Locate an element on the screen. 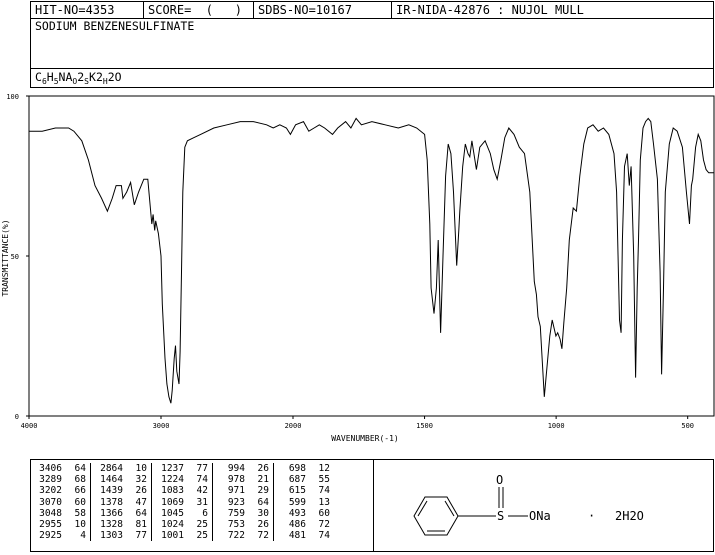 This screenshot has height=555, width=715. peak-wavenumber: 486 is located at coordinates (297, 525).